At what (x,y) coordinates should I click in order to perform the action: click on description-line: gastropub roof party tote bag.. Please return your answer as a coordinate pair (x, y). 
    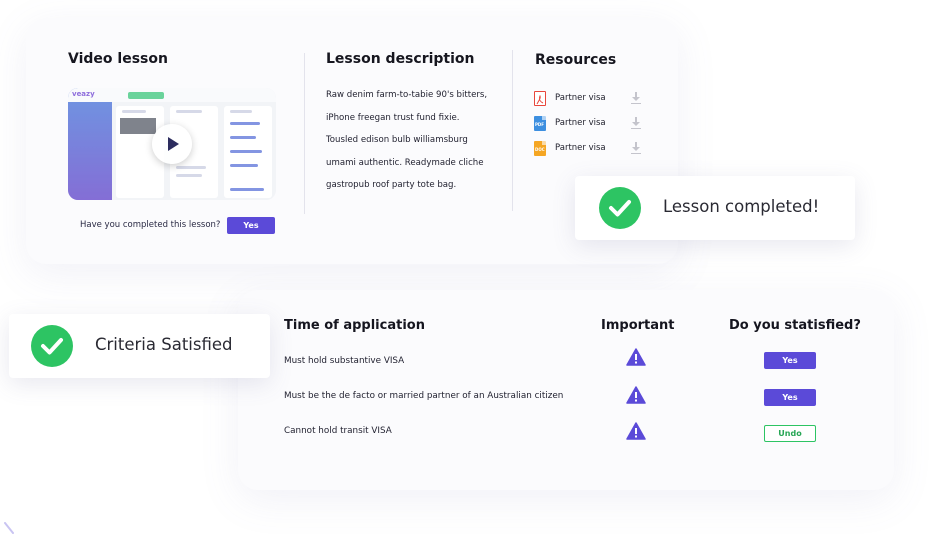
    Looking at the image, I should click on (391, 185).